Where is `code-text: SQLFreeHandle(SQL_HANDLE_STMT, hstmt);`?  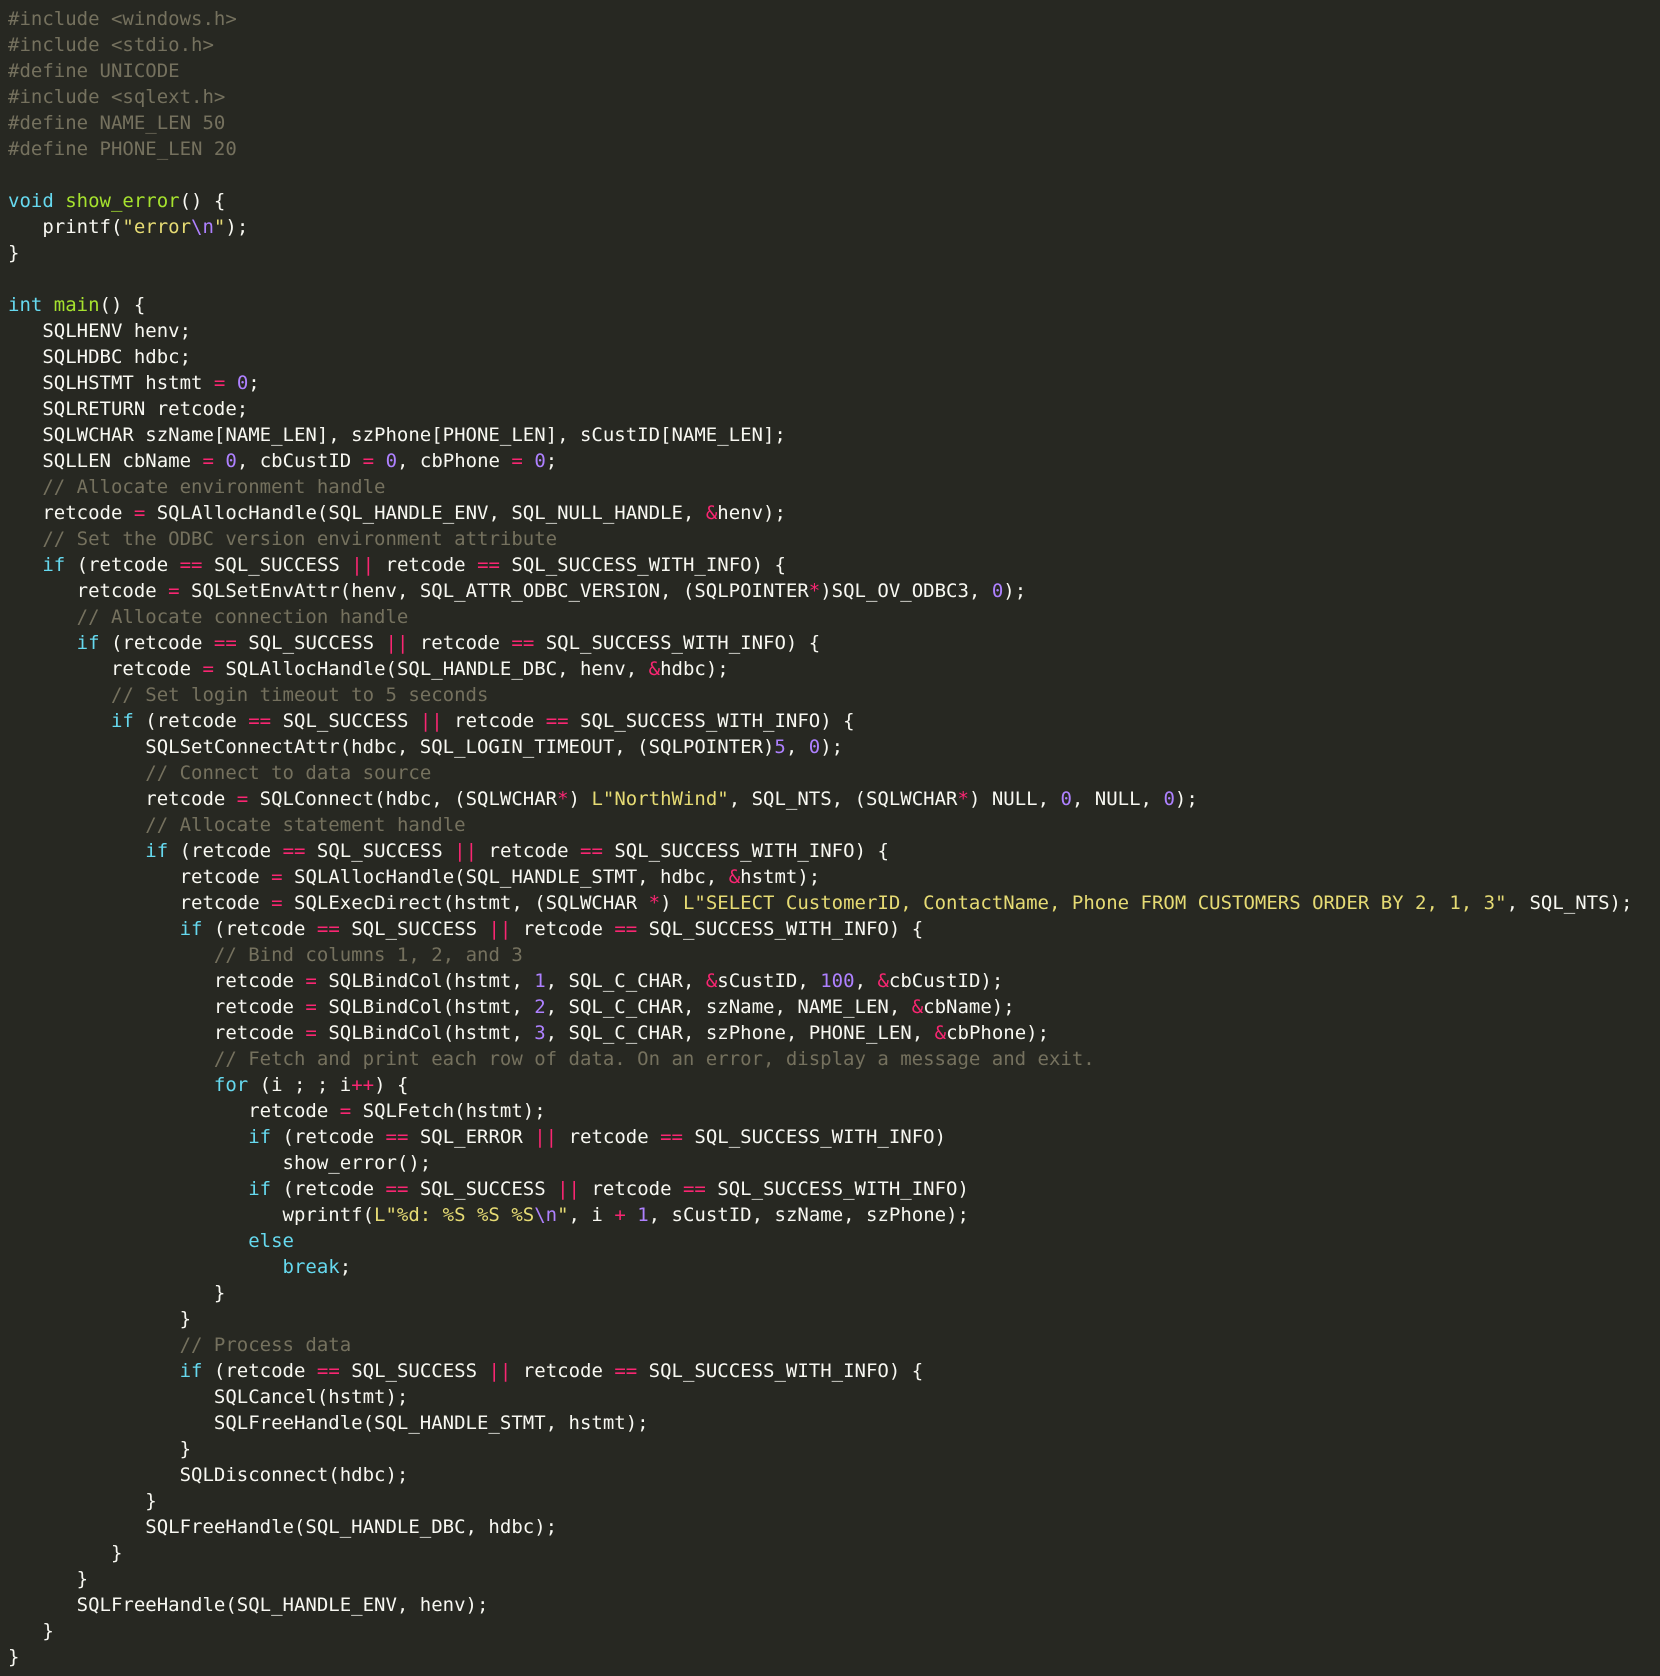 code-text: SQLFreeHandle(SQL_HANDLE_STMT, hstmt); is located at coordinates (328, 1423).